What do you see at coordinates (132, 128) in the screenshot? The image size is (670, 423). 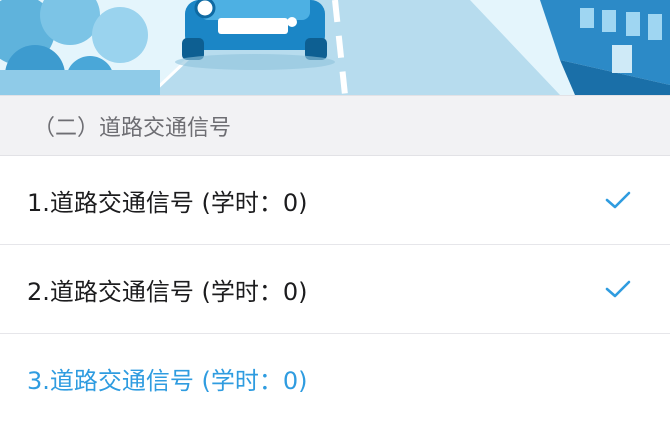 I see `section-title: （二）道路交通信号` at bounding box center [132, 128].